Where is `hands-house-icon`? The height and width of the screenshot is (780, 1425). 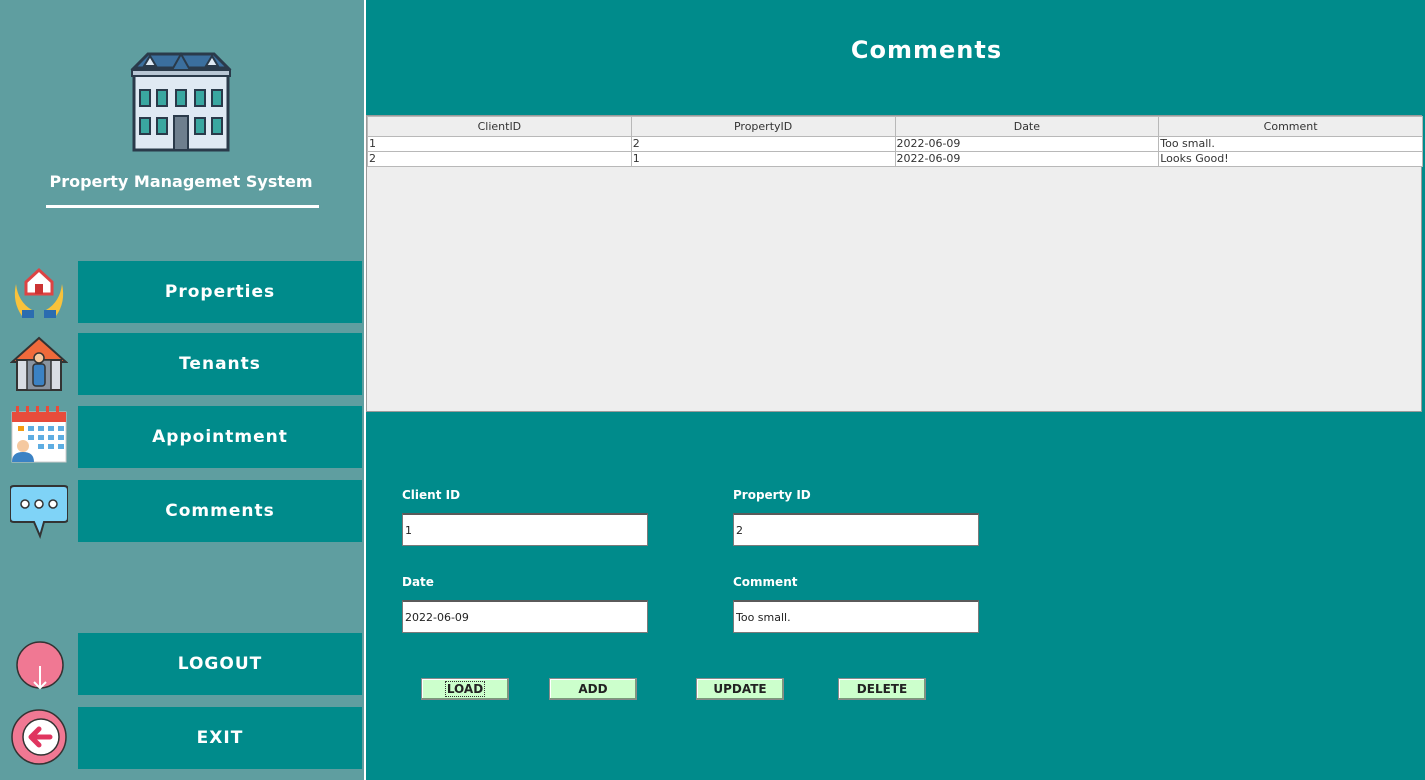 hands-house-icon is located at coordinates (39, 292).